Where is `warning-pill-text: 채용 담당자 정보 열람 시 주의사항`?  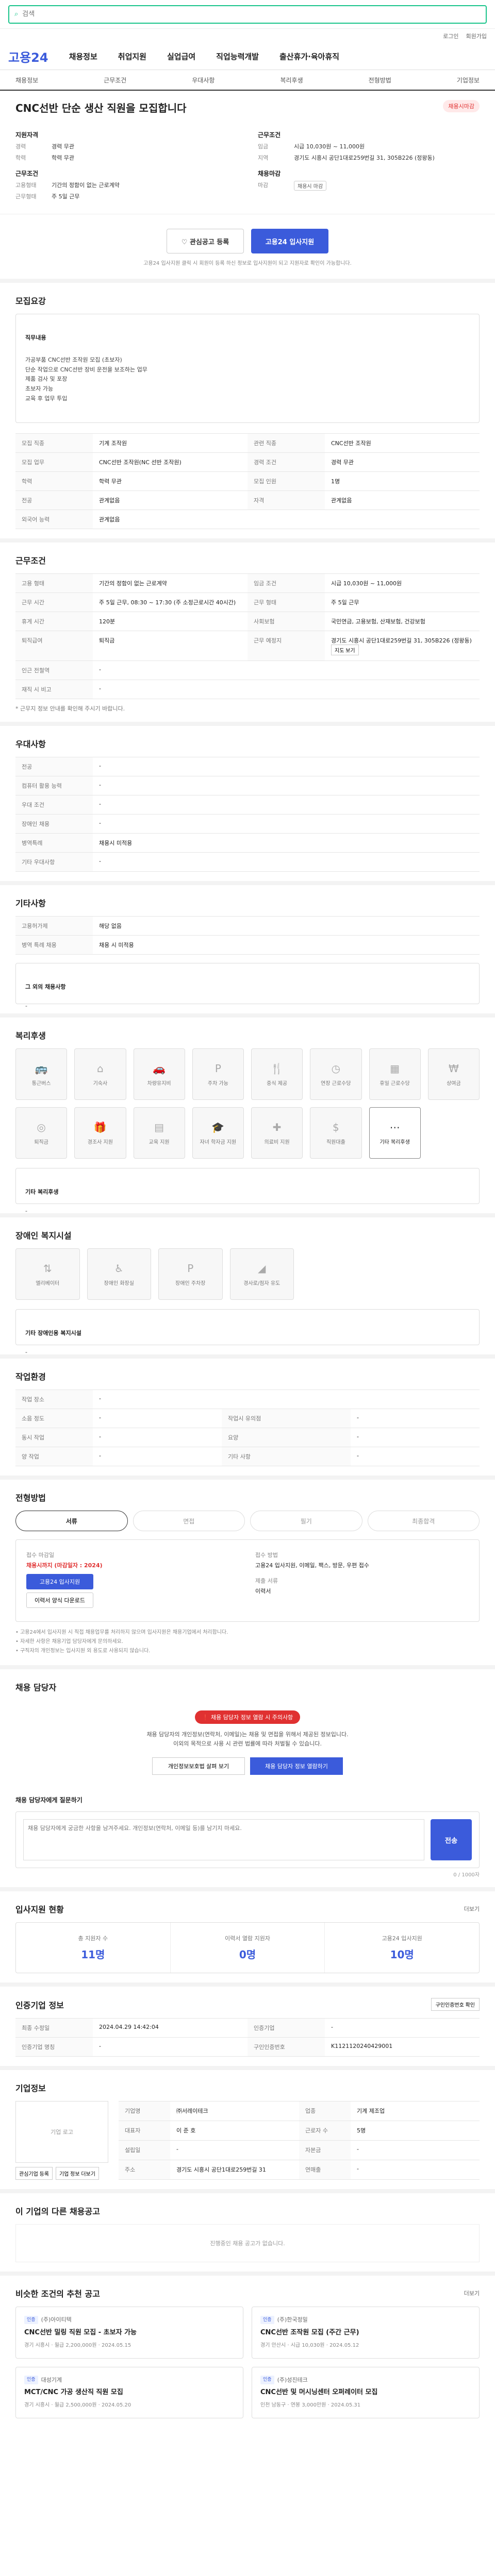
warning-pill-text: 채용 담당자 정보 열람 시 주의사항 is located at coordinates (252, 1717).